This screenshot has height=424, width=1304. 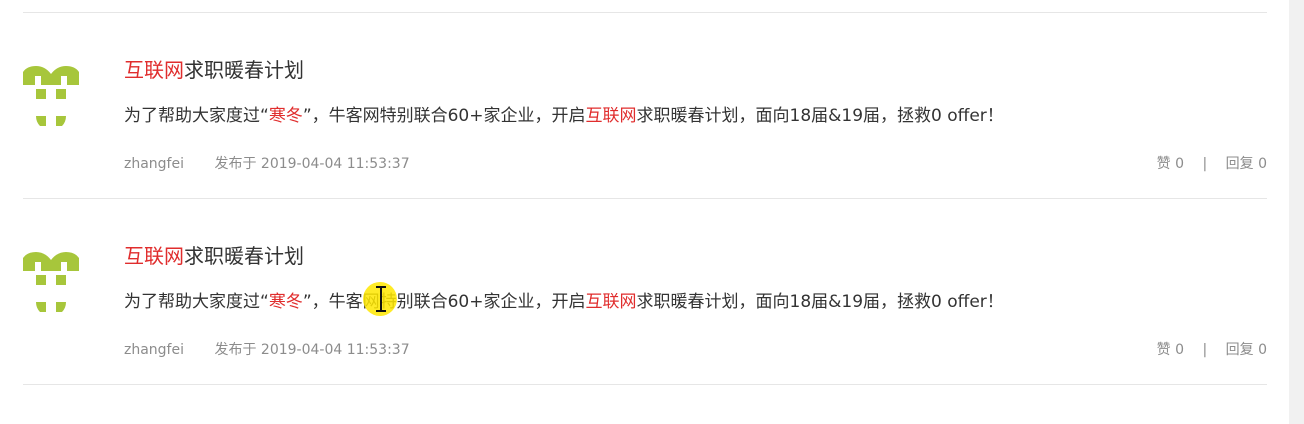 I want to click on divider, so click(x=645, y=384).